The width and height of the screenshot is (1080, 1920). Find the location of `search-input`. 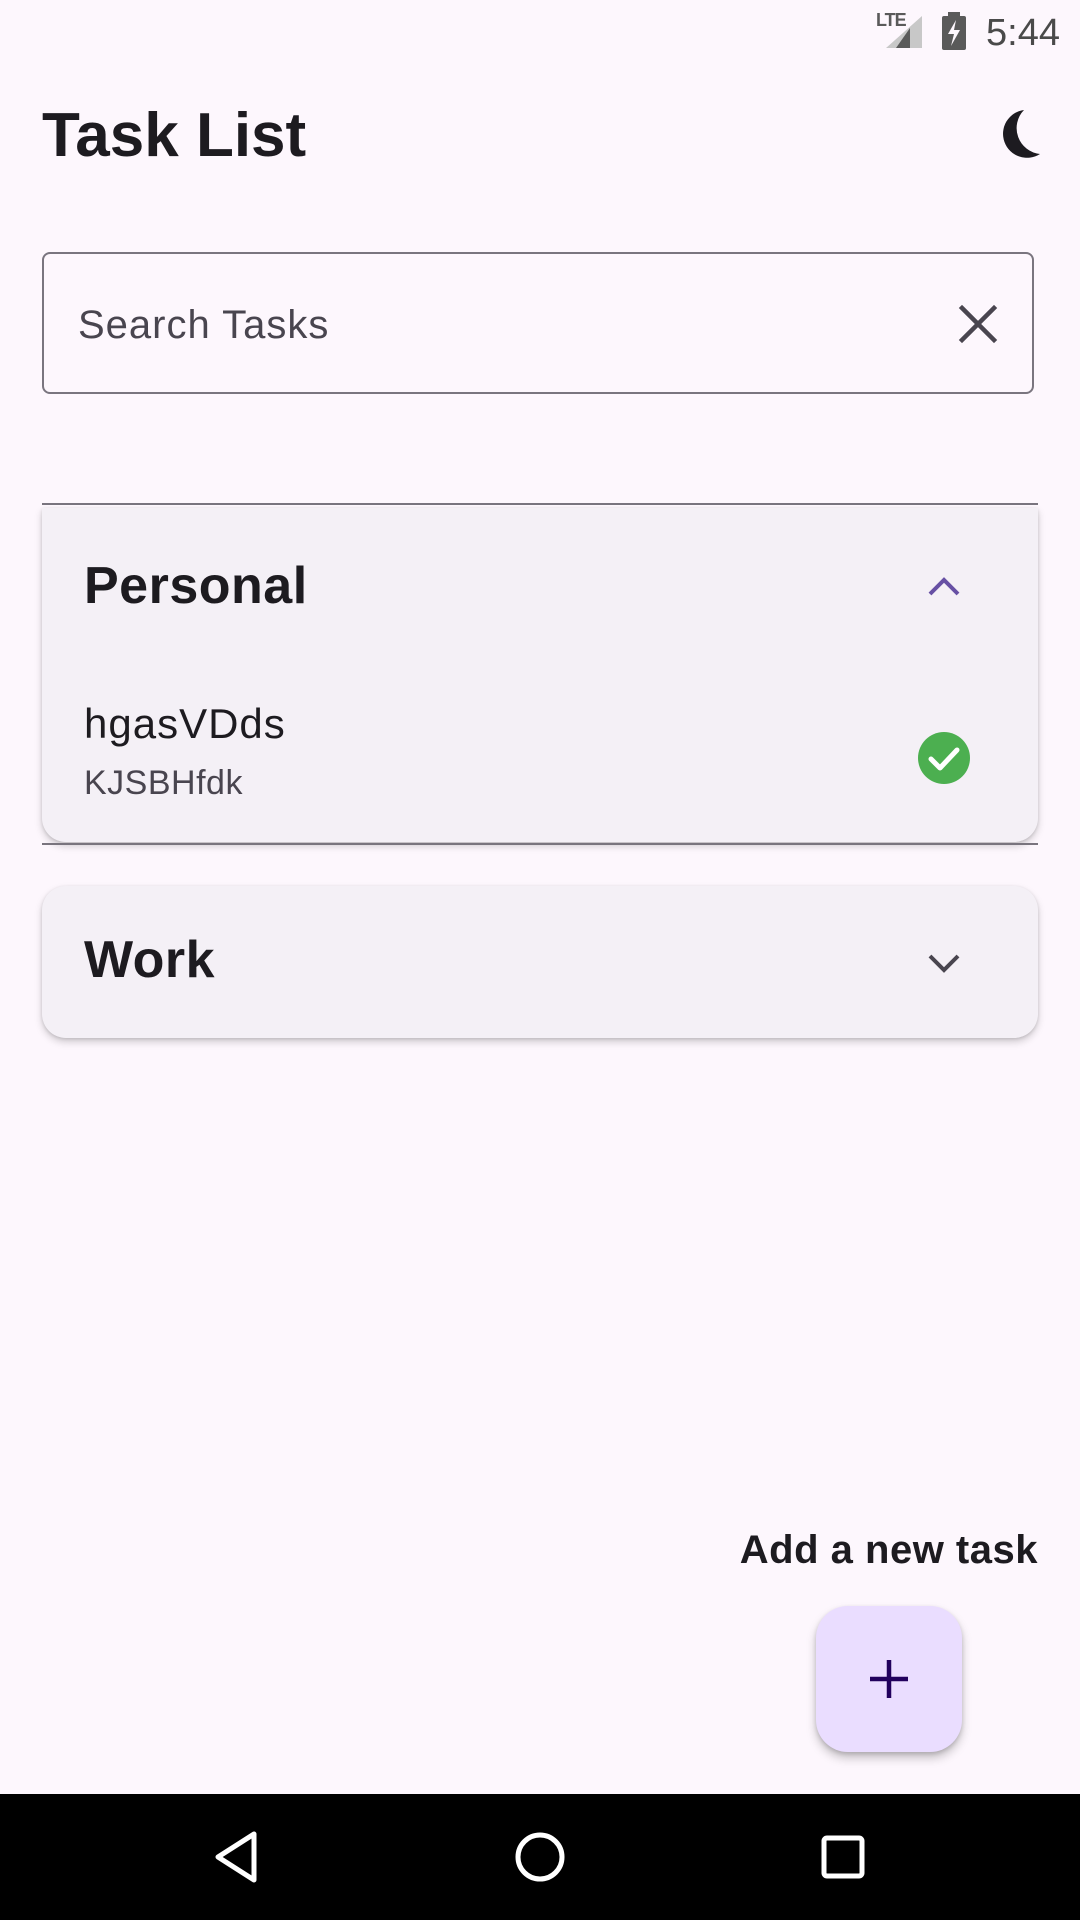

search-input is located at coordinates (508, 325).